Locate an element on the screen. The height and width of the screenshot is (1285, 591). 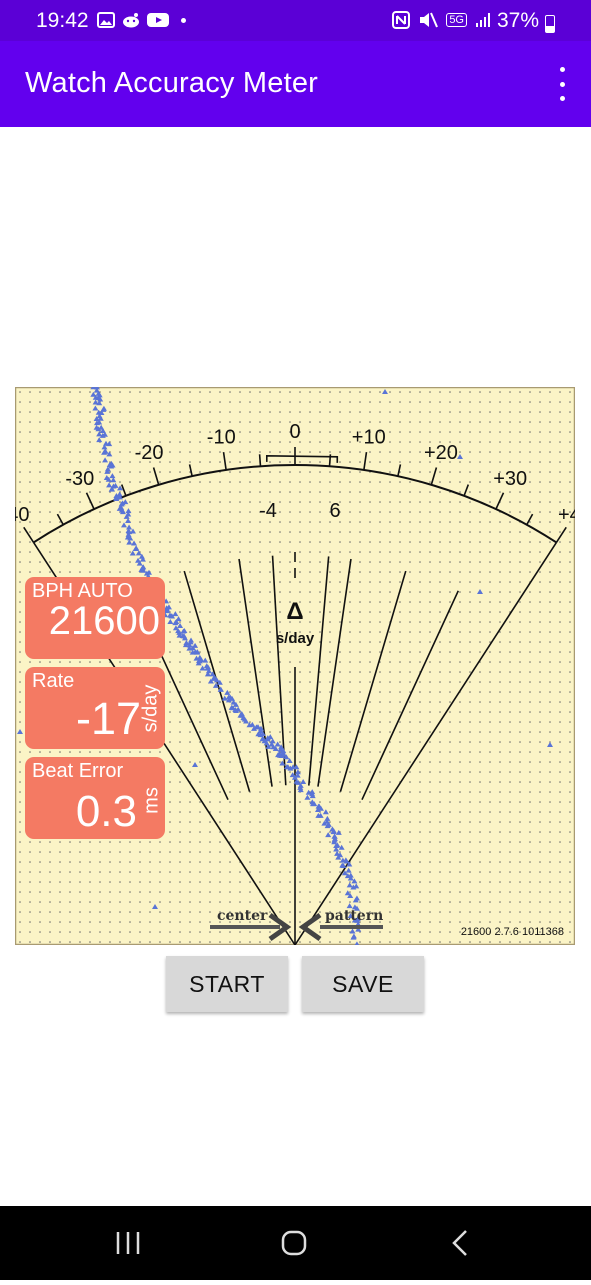
mute-icon is located at coordinates (429, 20).